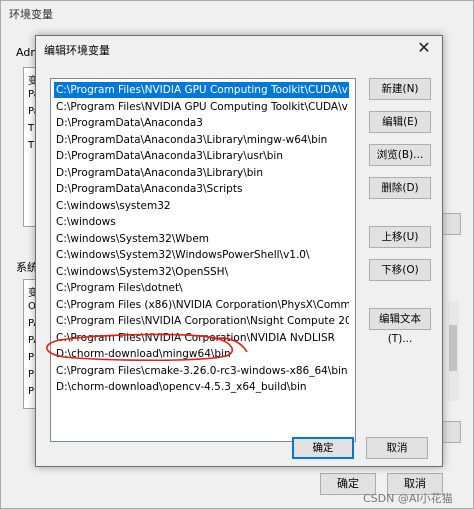 This screenshot has height=509, width=474. I want to click on move-up-button: 上移(U), so click(400, 237).